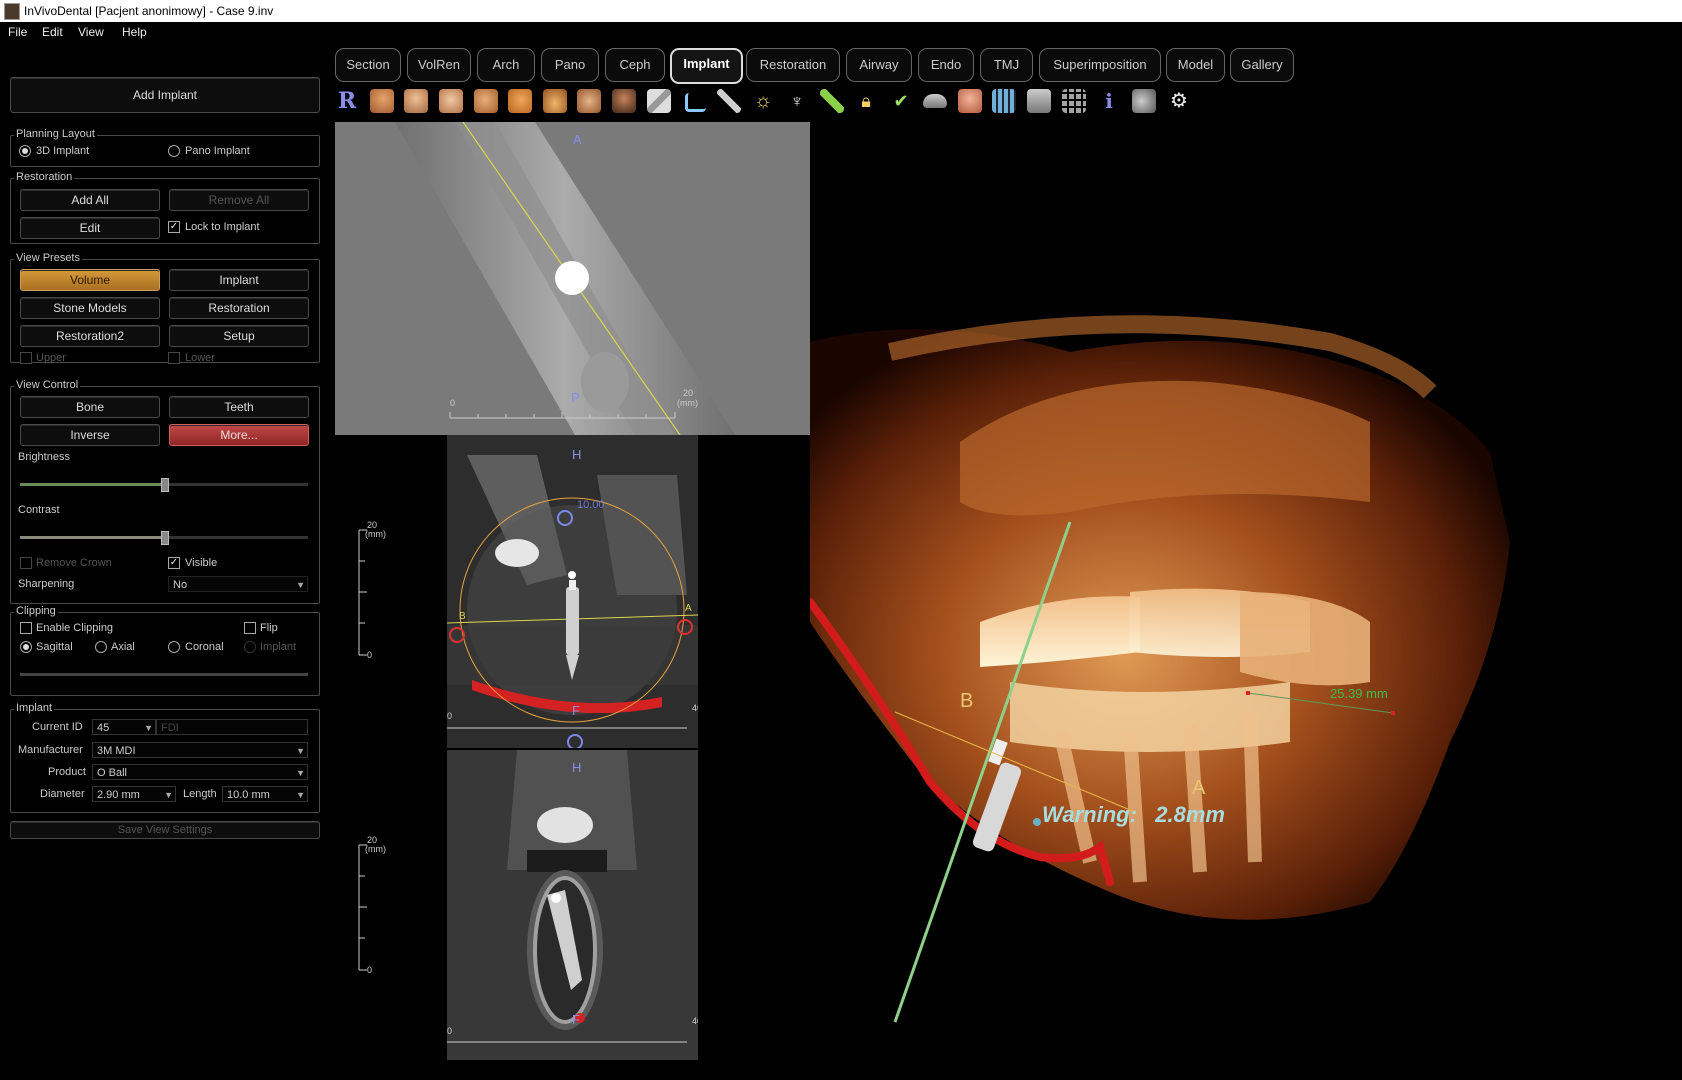 The image size is (1682, 1080). Describe the element at coordinates (165, 538) in the screenshot. I see `contrast-thumb` at that location.